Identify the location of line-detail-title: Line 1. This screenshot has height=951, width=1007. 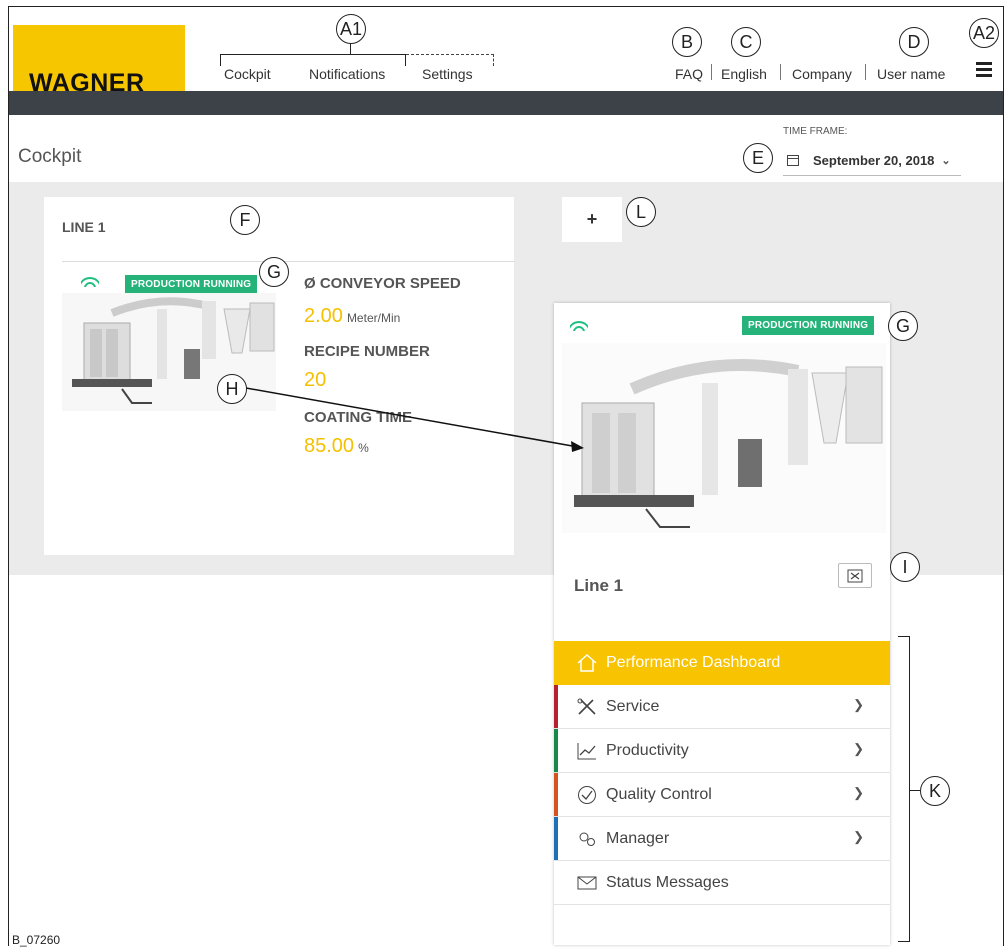
(599, 585).